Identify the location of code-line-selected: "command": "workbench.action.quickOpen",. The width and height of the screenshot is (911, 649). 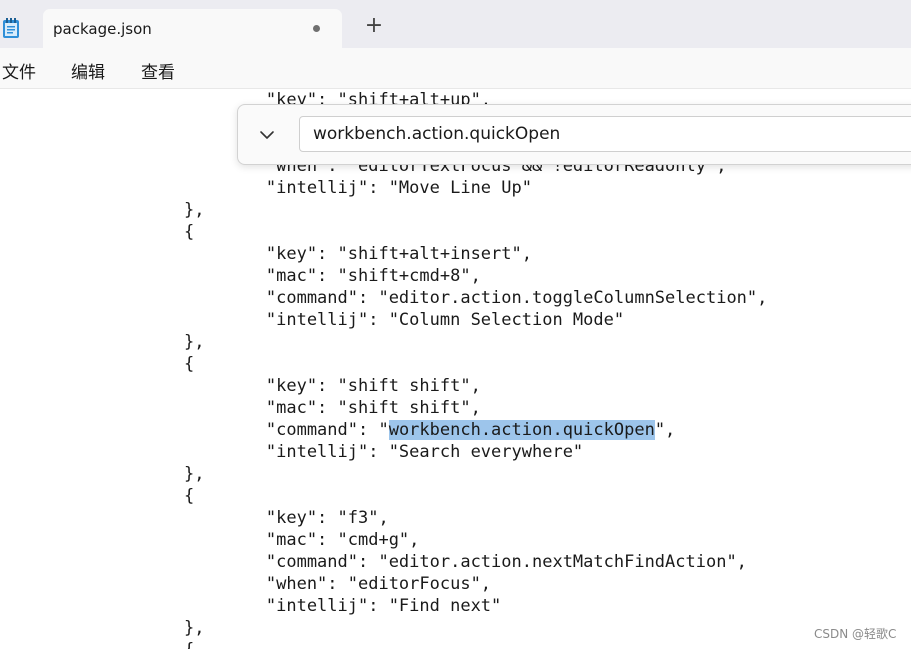
(429, 430).